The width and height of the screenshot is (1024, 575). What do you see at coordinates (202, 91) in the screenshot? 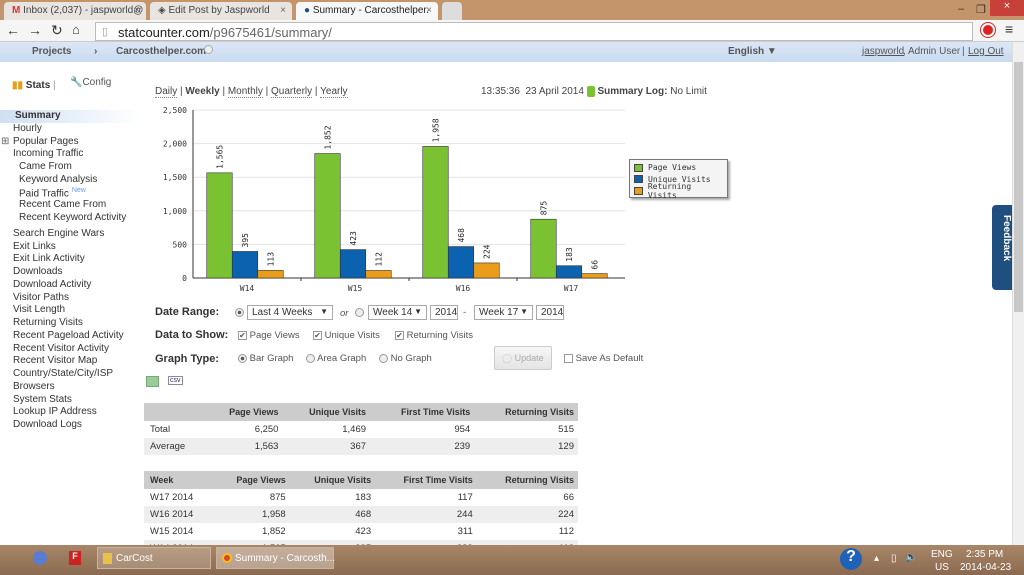
I see `period-weekly: Weekly` at bounding box center [202, 91].